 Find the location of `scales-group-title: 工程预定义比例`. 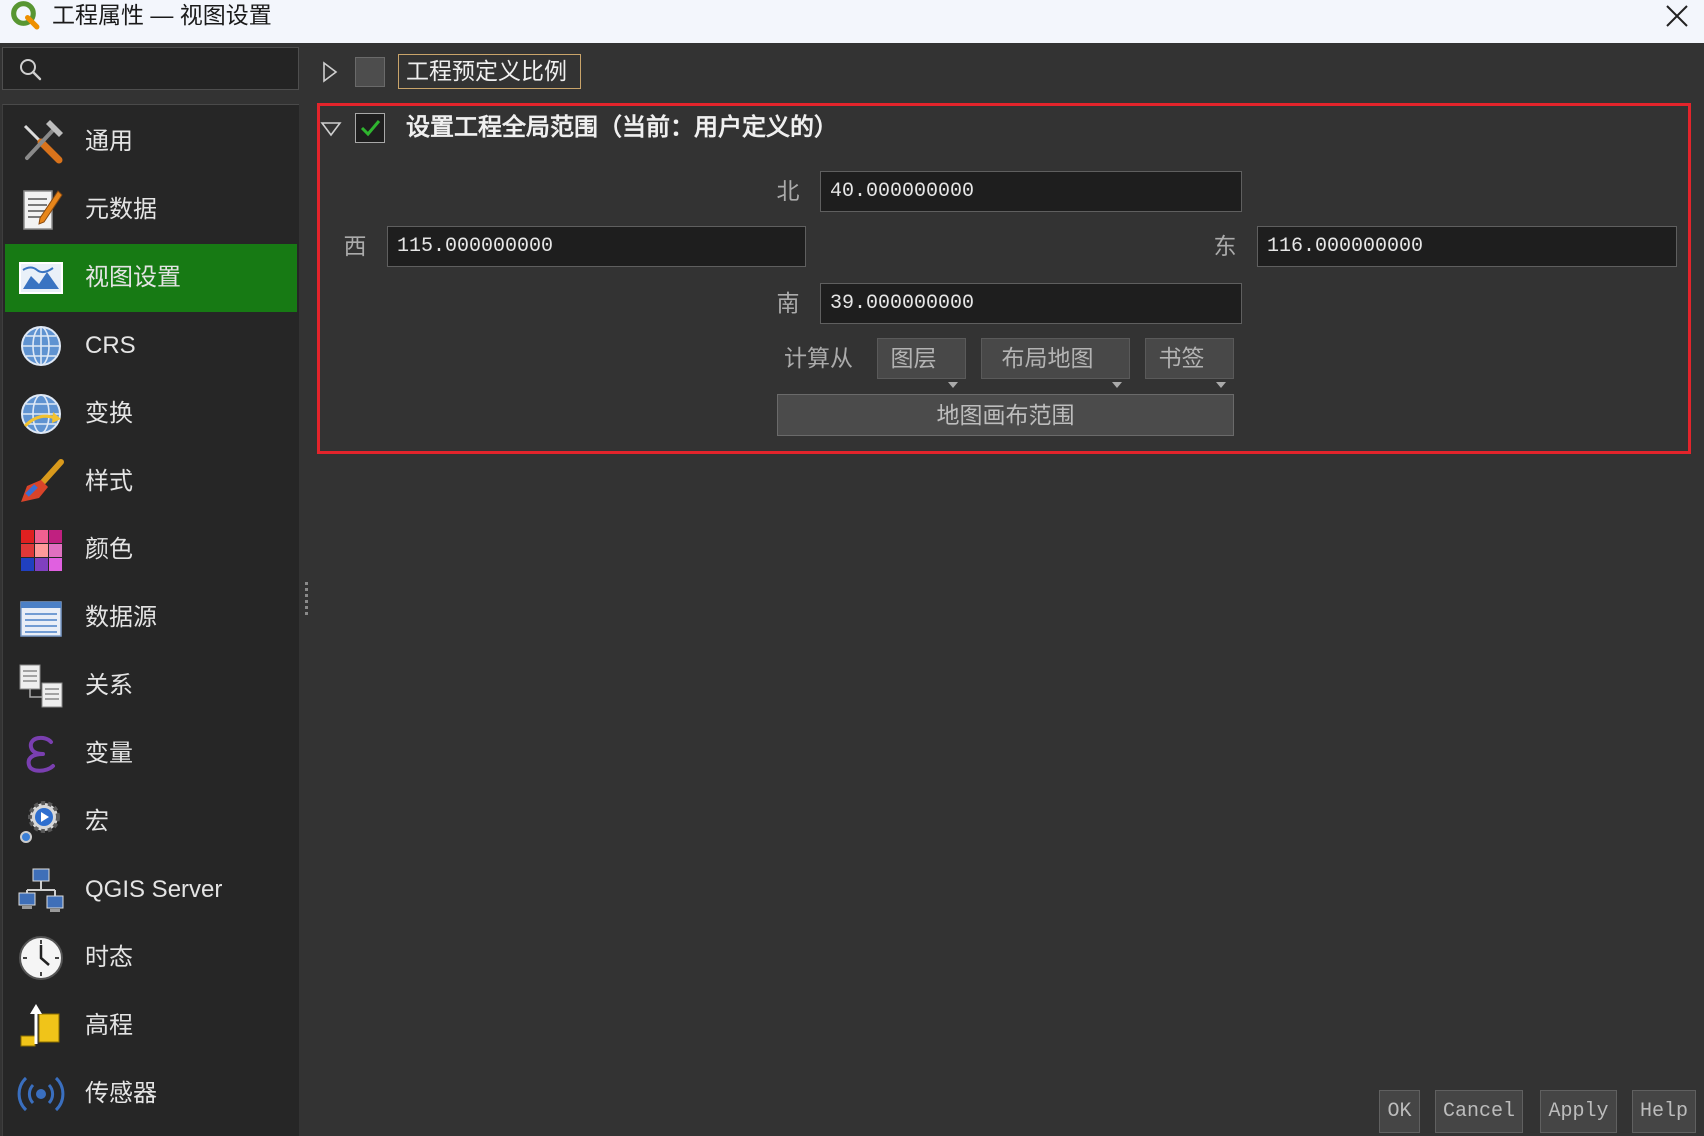

scales-group-title: 工程预定义比例 is located at coordinates (489, 71).